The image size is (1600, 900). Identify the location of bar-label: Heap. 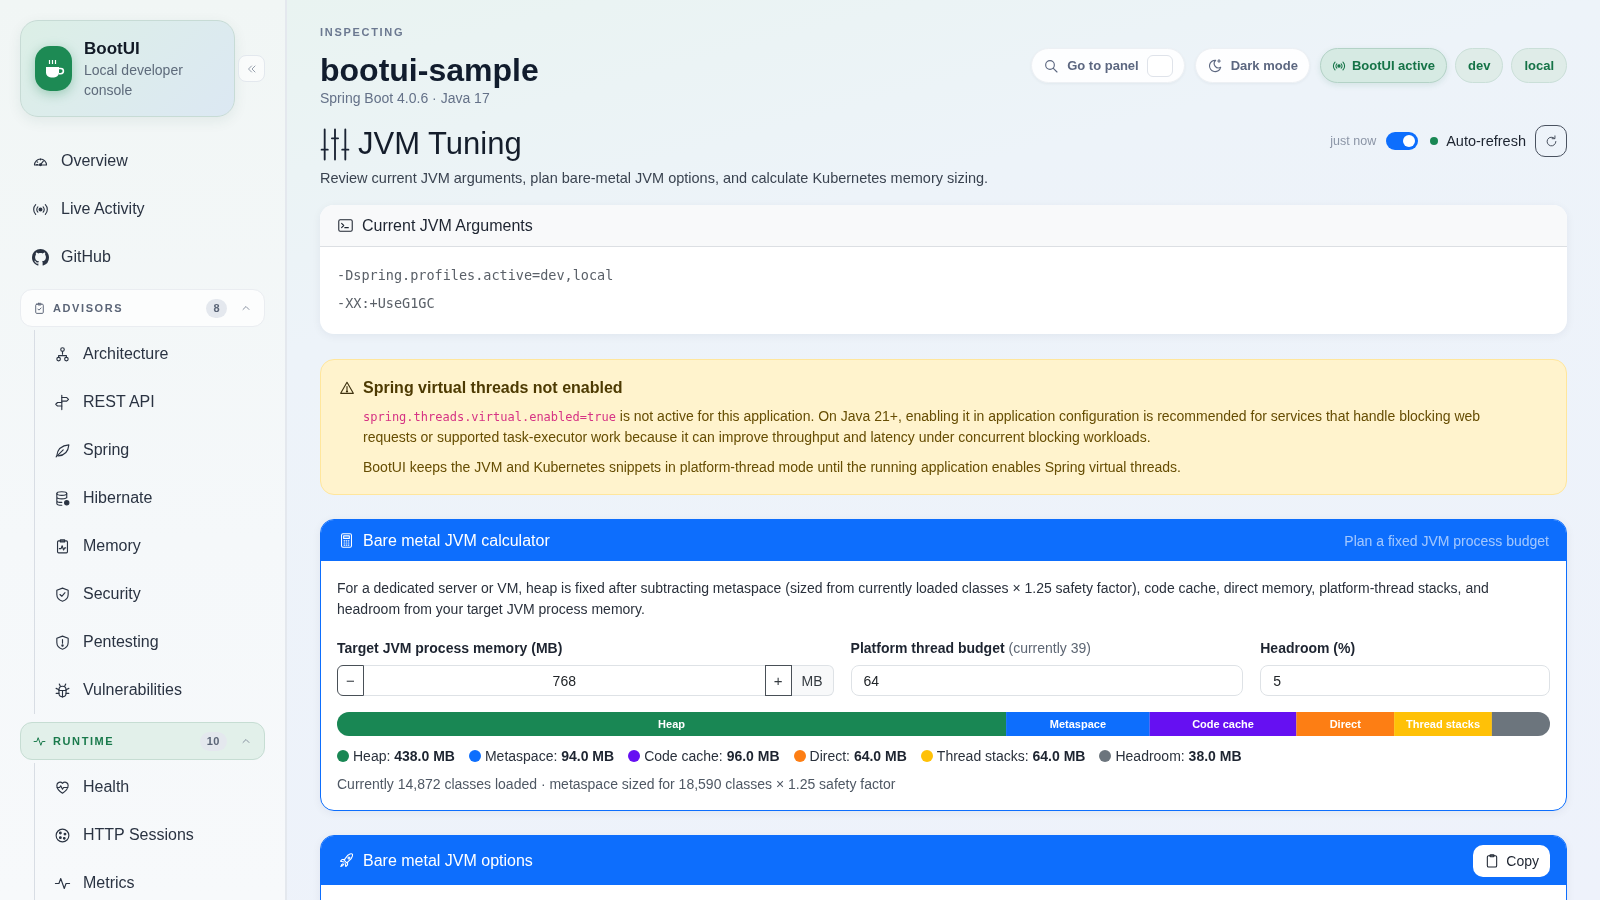
(671, 724).